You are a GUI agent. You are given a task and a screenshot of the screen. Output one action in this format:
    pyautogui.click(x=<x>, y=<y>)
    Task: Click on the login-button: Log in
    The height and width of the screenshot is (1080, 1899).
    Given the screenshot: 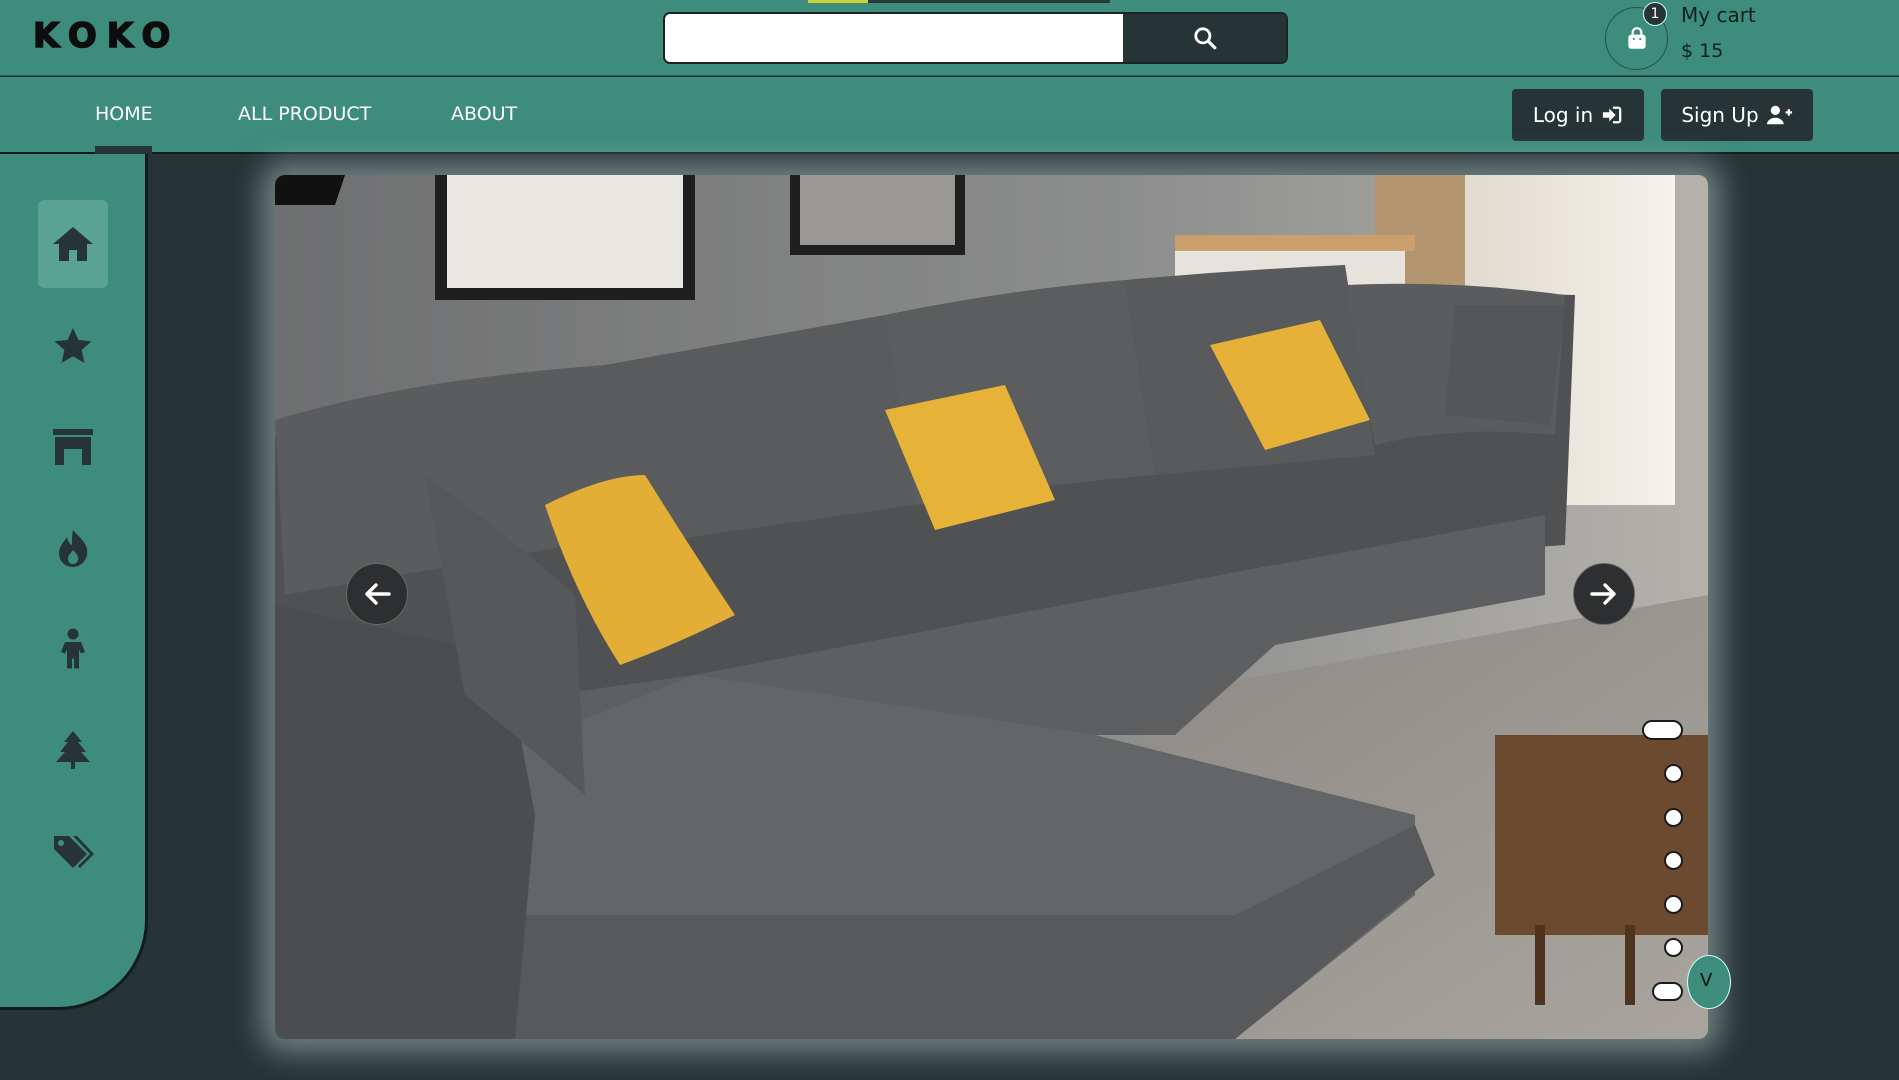 What is the action you would take?
    pyautogui.click(x=1578, y=115)
    